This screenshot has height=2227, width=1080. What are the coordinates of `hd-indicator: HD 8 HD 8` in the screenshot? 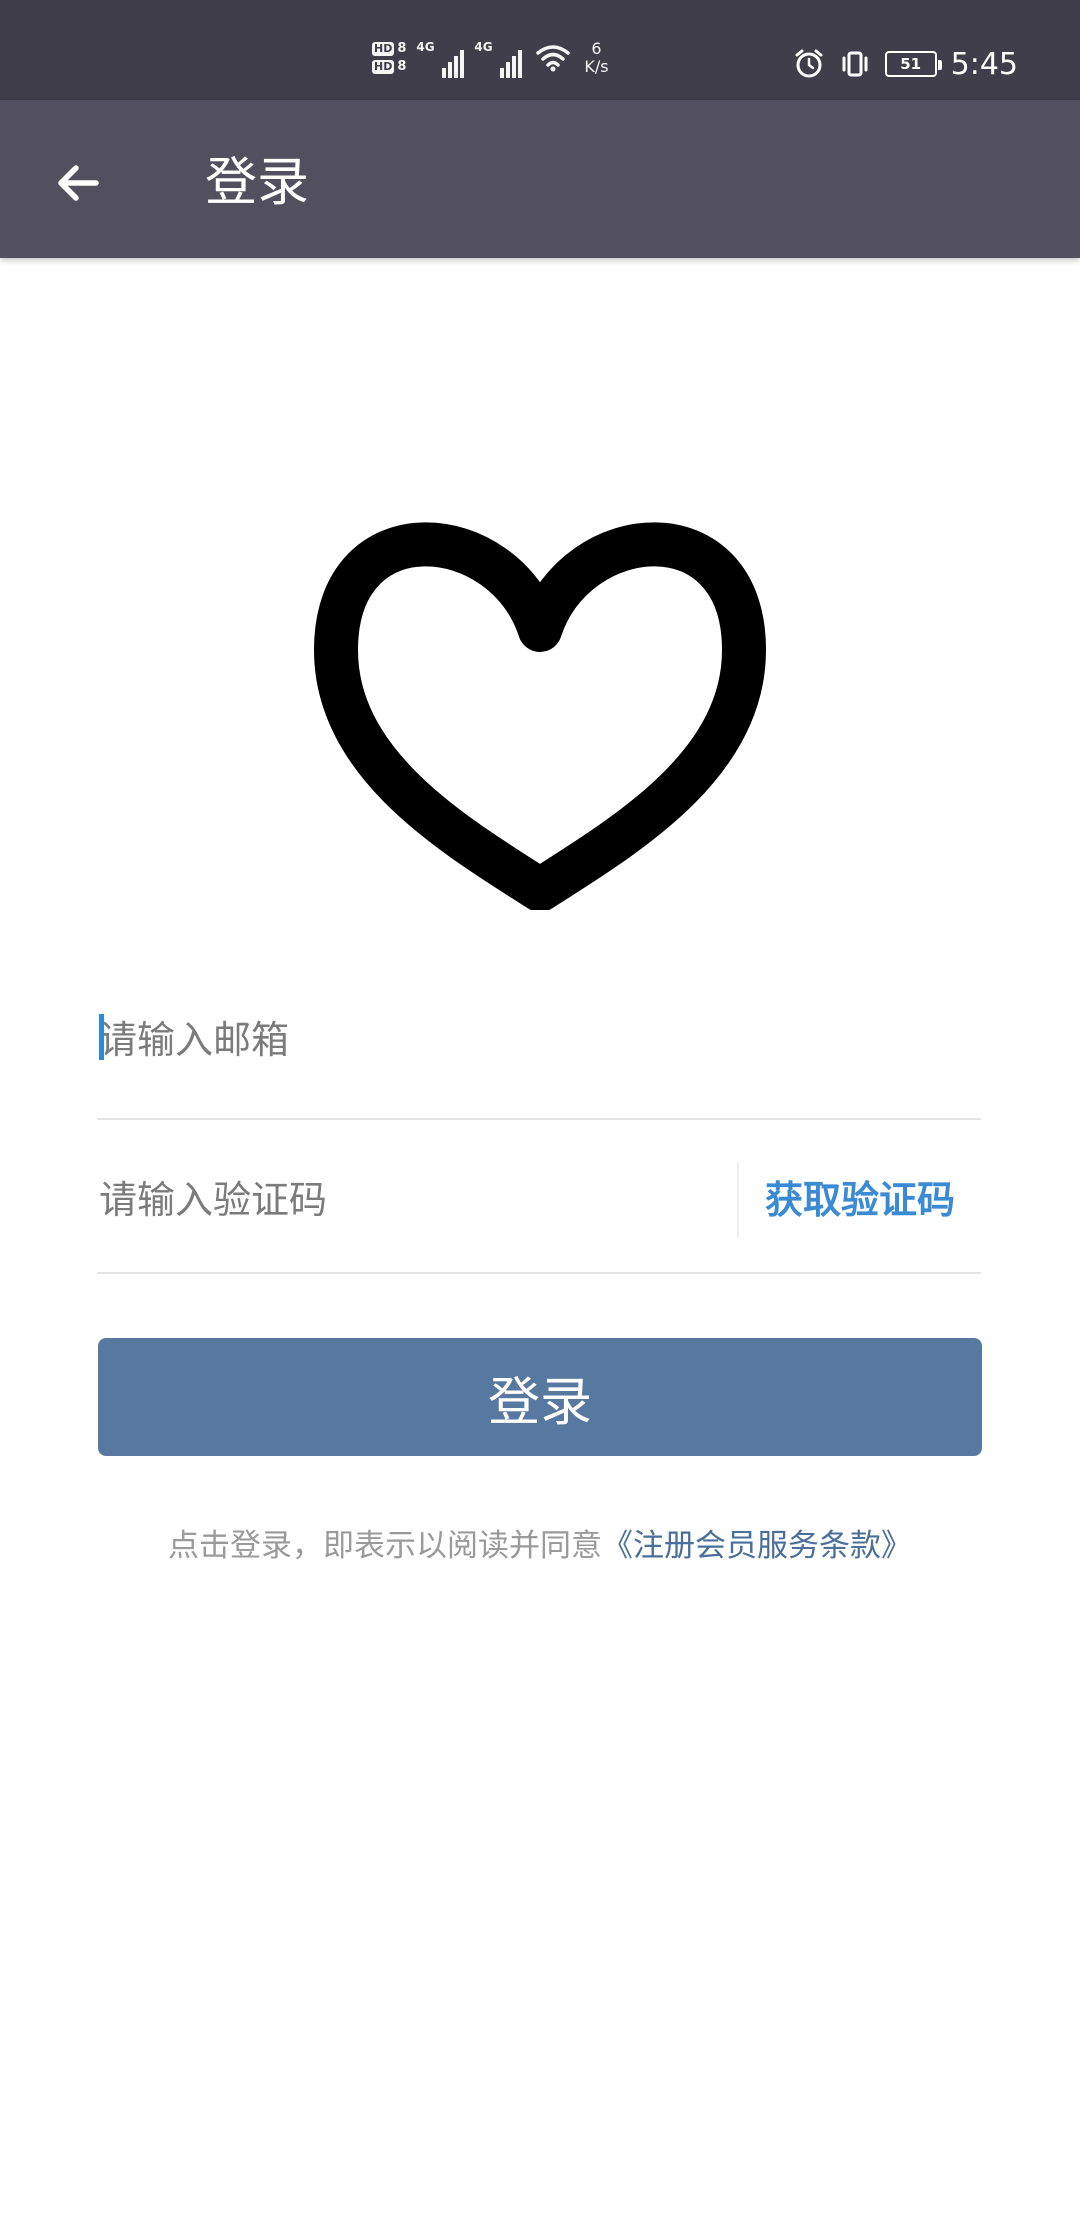 It's located at (389, 58).